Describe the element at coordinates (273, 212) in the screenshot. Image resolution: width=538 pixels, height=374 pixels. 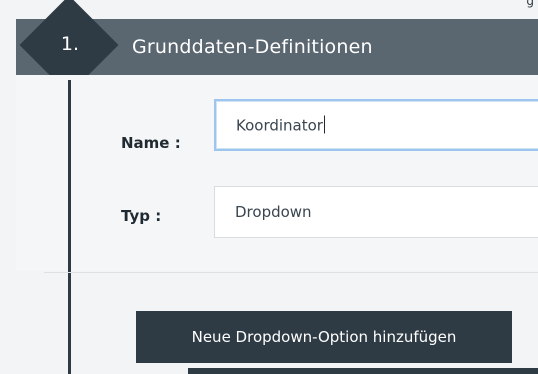
I see `type-select-value: Dropdown` at that location.